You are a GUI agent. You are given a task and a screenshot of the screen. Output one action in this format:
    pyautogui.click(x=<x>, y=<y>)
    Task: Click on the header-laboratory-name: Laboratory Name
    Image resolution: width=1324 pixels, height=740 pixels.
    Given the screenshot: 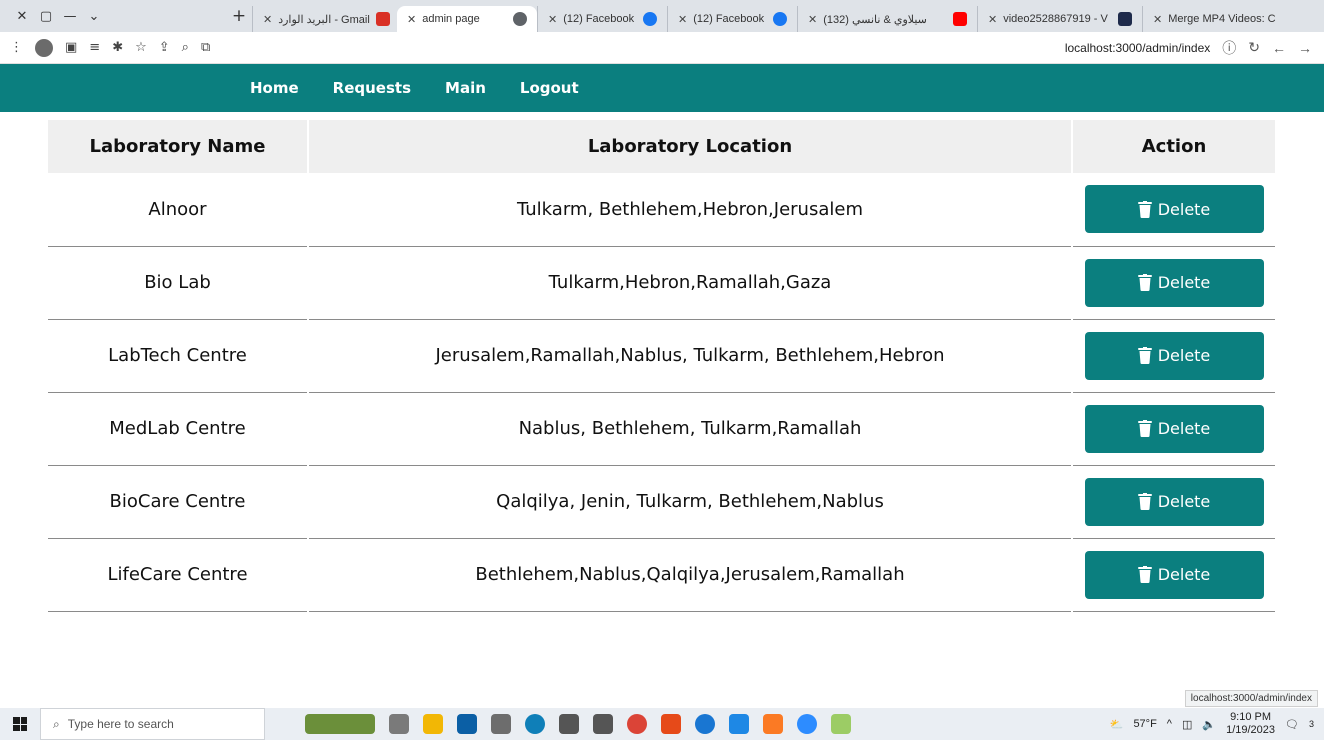 What is the action you would take?
    pyautogui.click(x=178, y=146)
    